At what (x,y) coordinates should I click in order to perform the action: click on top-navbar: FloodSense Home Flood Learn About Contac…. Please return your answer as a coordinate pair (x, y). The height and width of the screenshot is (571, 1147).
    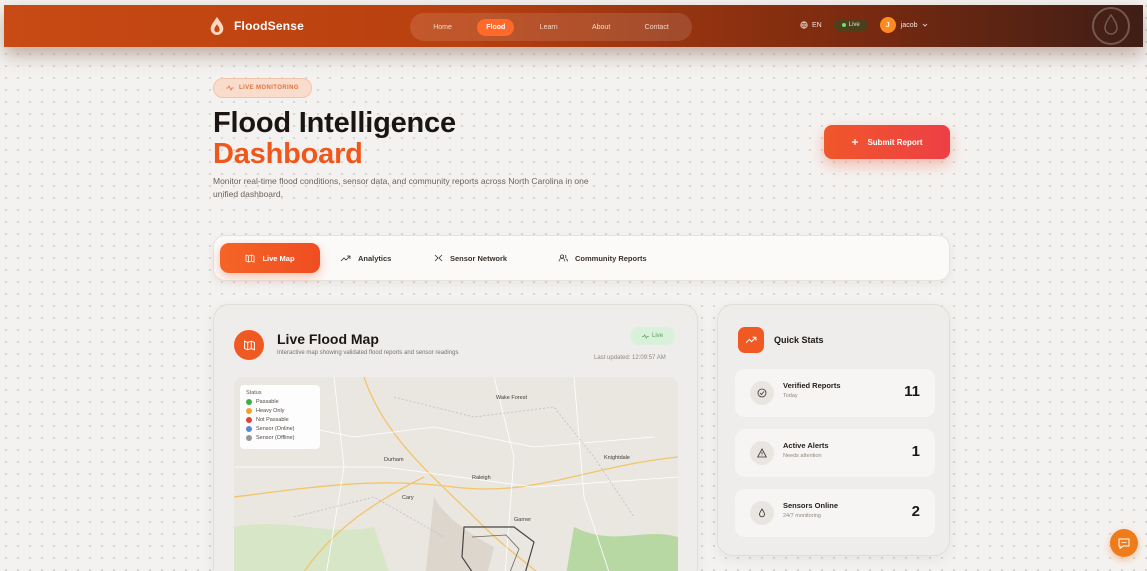
    Looking at the image, I should click on (573, 26).